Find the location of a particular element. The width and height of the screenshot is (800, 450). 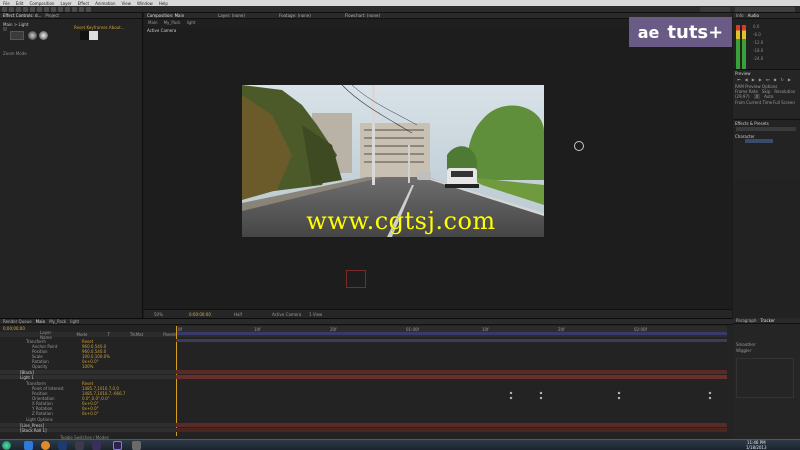

tab-render-queue: Render Queue is located at coordinates (17, 321).